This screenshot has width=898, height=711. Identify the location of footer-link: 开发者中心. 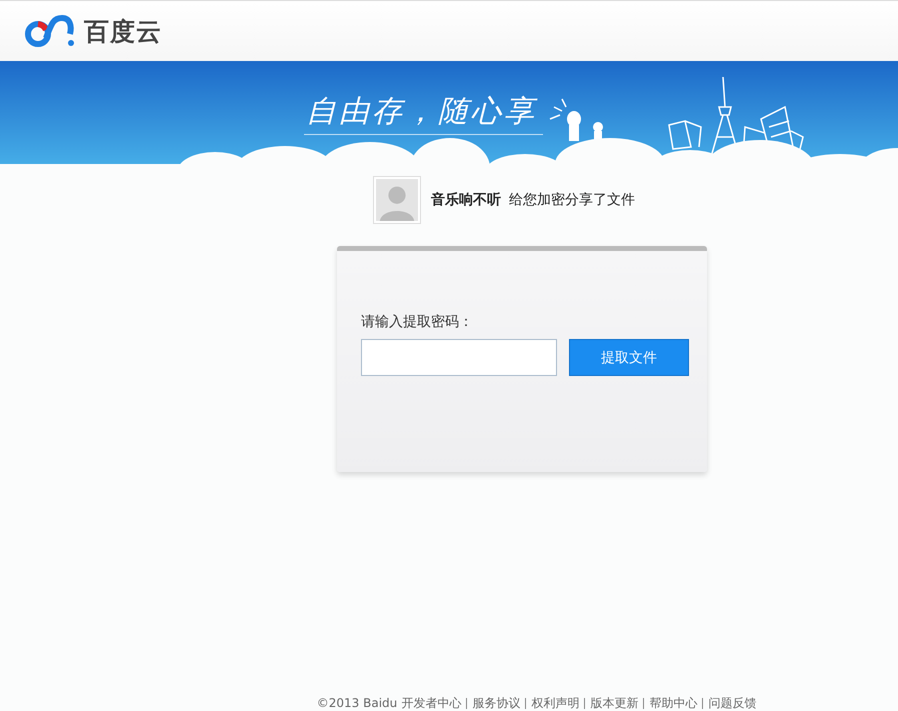
(433, 703).